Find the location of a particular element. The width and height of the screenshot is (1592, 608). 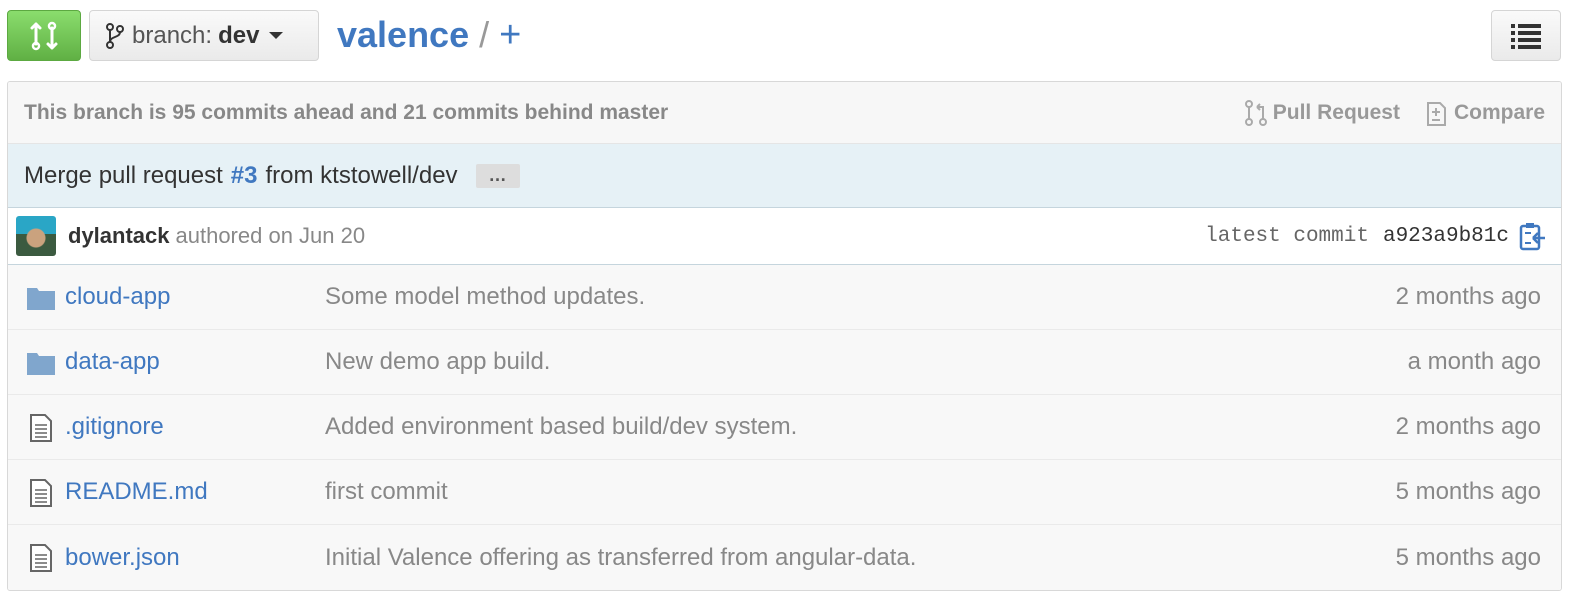

list-view-button is located at coordinates (1526, 35).